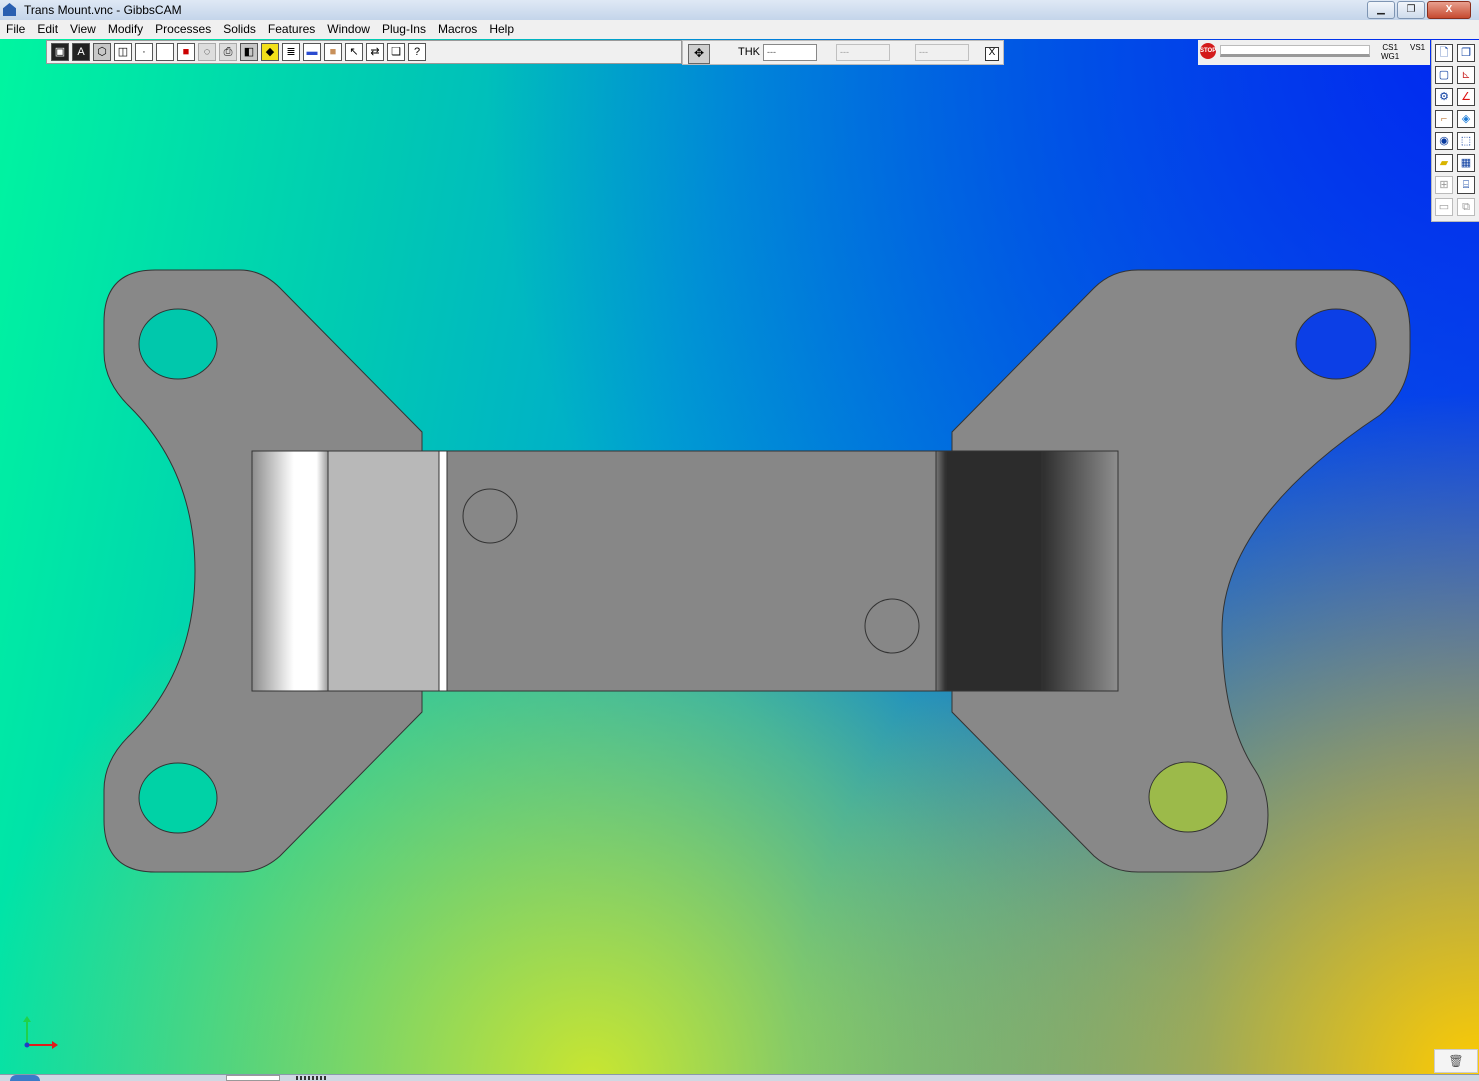  I want to click on menu-macros: Macros, so click(457, 29).